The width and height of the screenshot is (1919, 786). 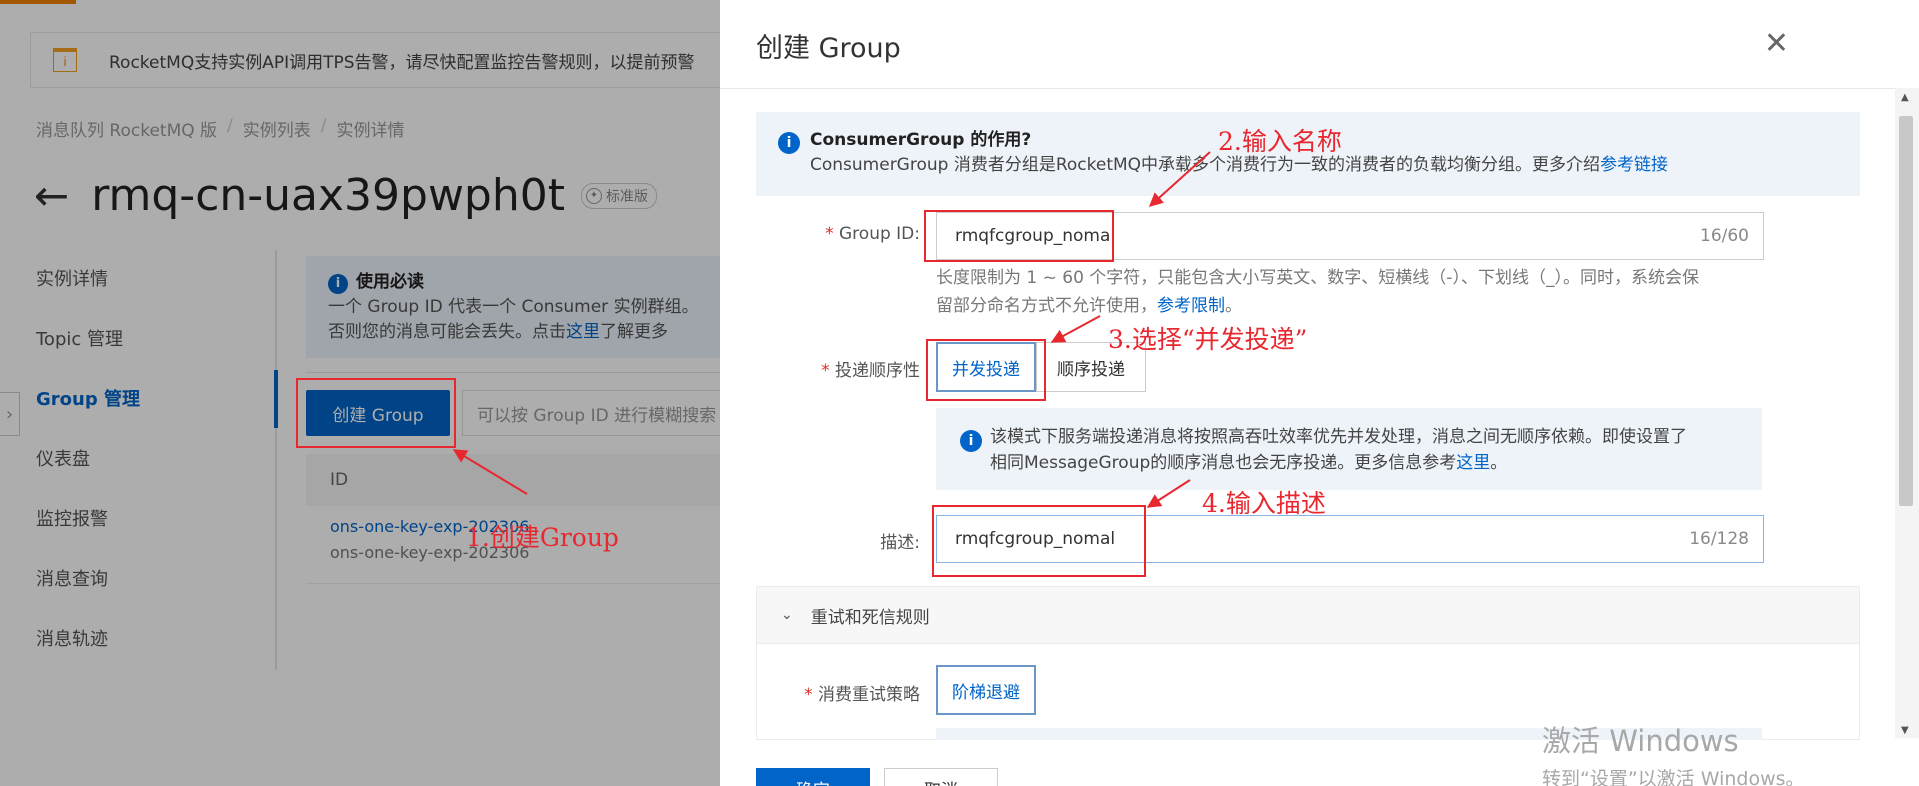 What do you see at coordinates (862, 695) in the screenshot?
I see `retry-policy-label: * 消费重试策略` at bounding box center [862, 695].